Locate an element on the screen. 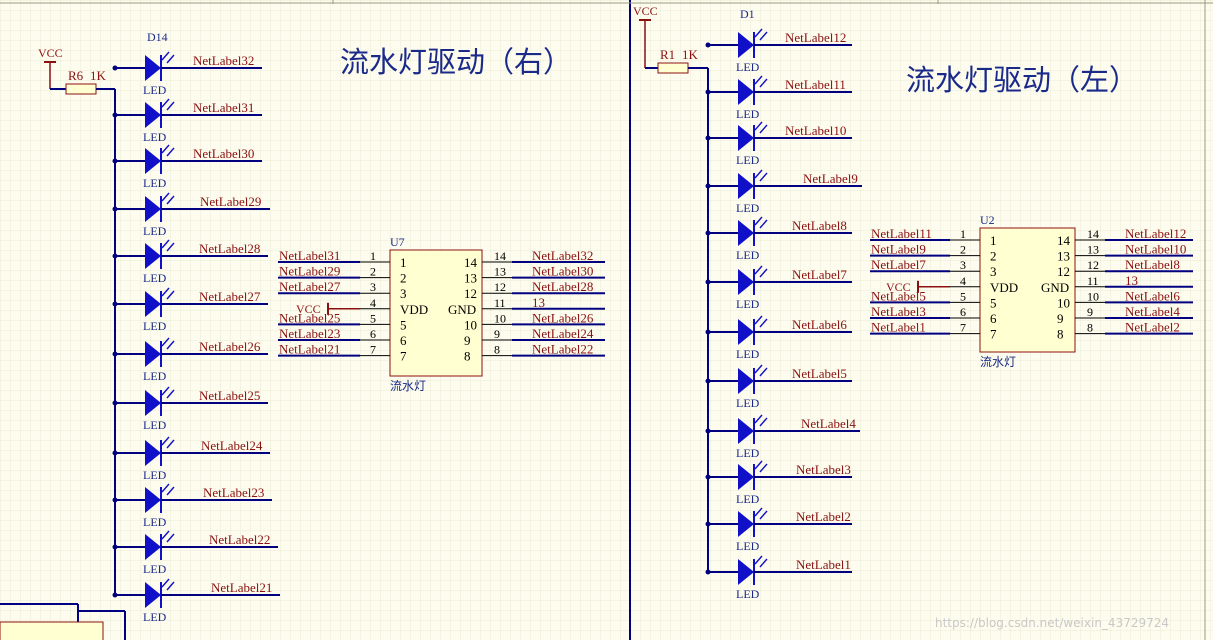 Image resolution: width=1213 pixels, height=640 pixels. ic-pin-name: 3 is located at coordinates (403, 293).